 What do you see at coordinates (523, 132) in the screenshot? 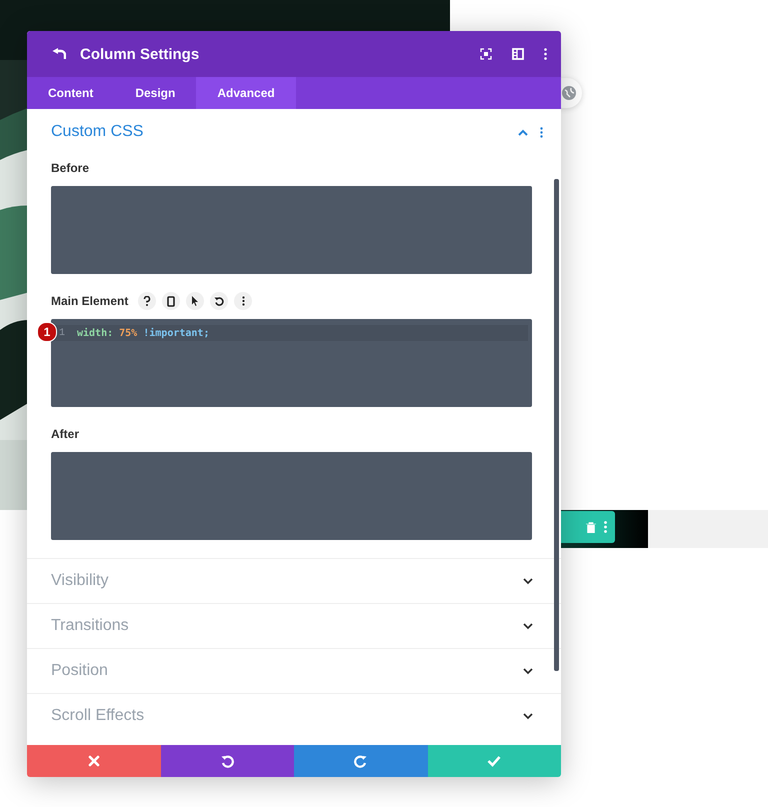
I see `chevron-up-icon` at bounding box center [523, 132].